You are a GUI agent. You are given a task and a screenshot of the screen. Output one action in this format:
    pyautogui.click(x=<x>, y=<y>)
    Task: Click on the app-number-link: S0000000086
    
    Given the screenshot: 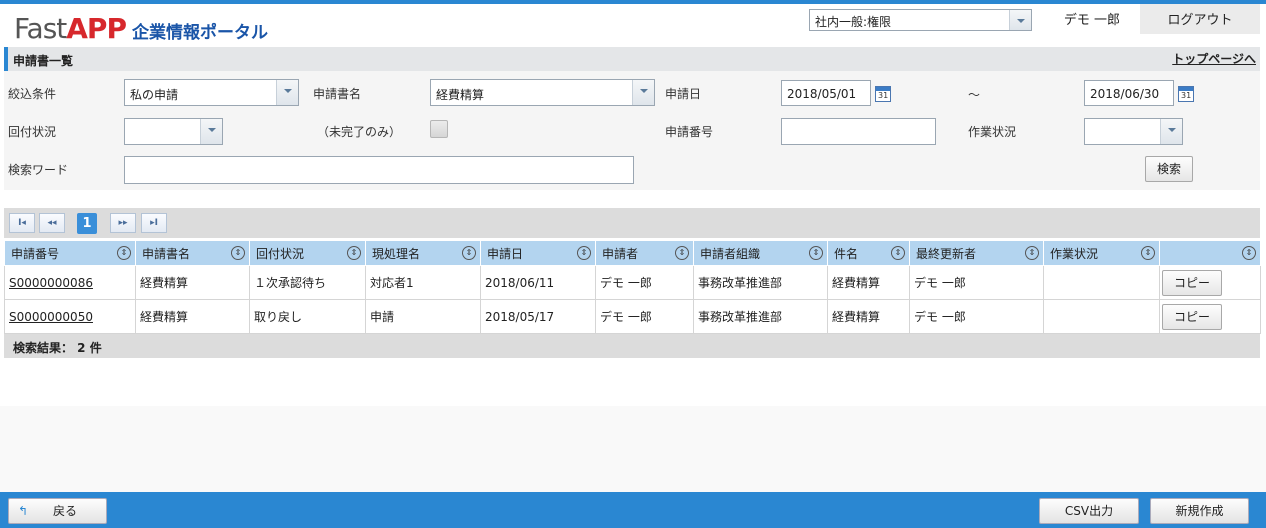 What is the action you would take?
    pyautogui.click(x=51, y=283)
    